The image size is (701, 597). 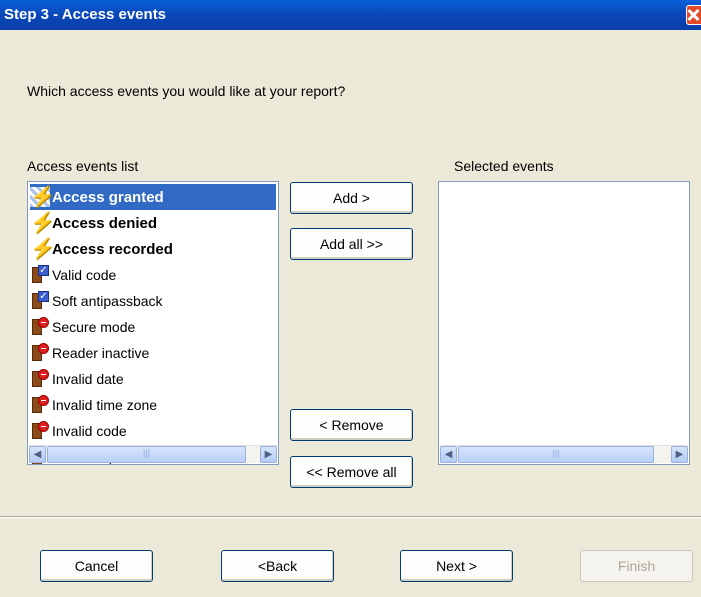 What do you see at coordinates (105, 223) in the screenshot?
I see `list-item-label: Access denied` at bounding box center [105, 223].